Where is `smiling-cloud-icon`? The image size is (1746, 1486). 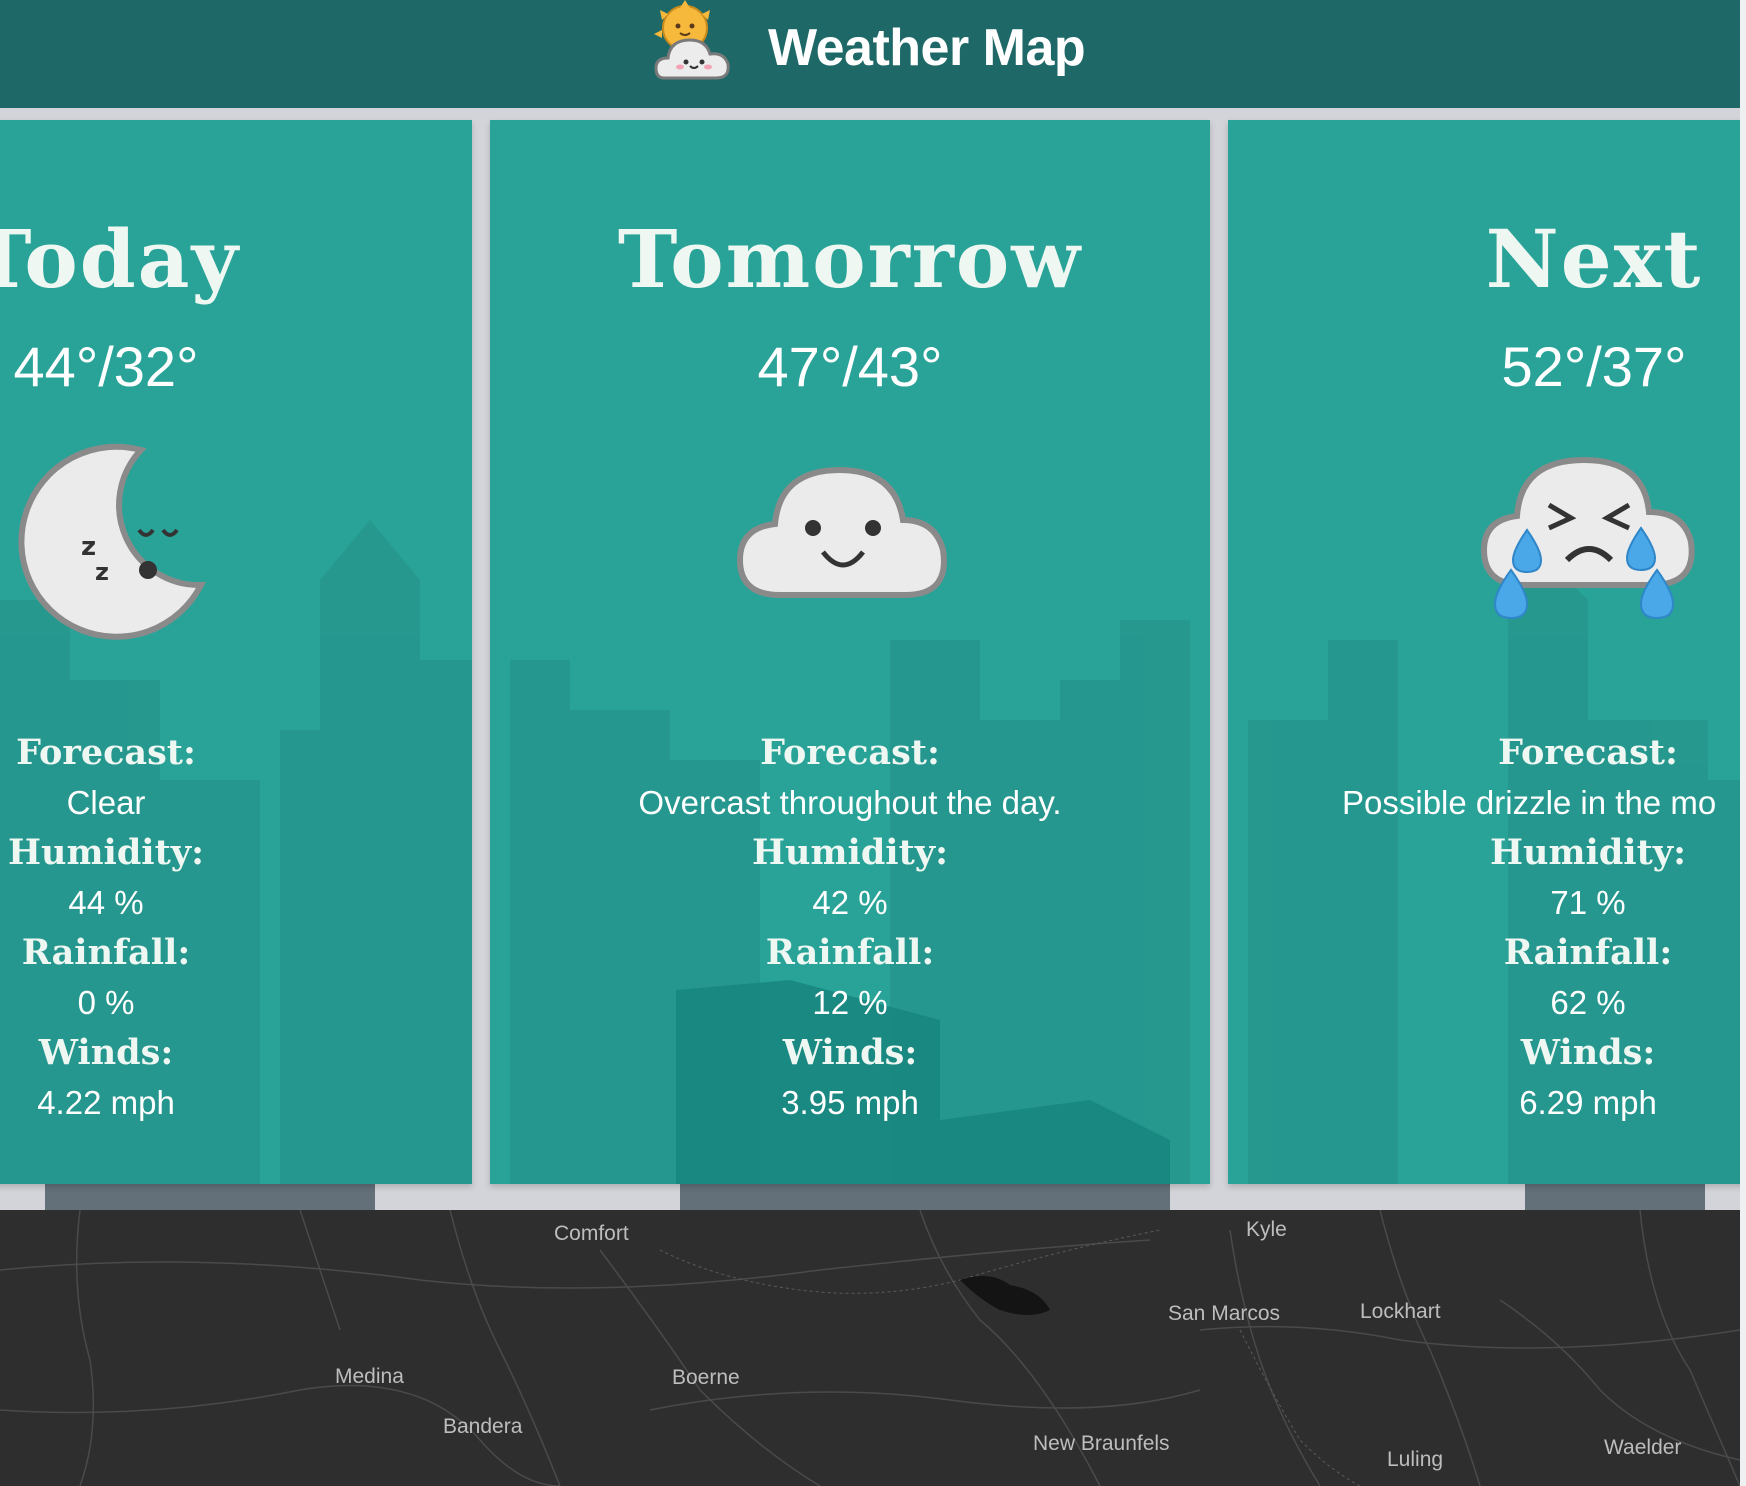
smiling-cloud-icon is located at coordinates (841, 532).